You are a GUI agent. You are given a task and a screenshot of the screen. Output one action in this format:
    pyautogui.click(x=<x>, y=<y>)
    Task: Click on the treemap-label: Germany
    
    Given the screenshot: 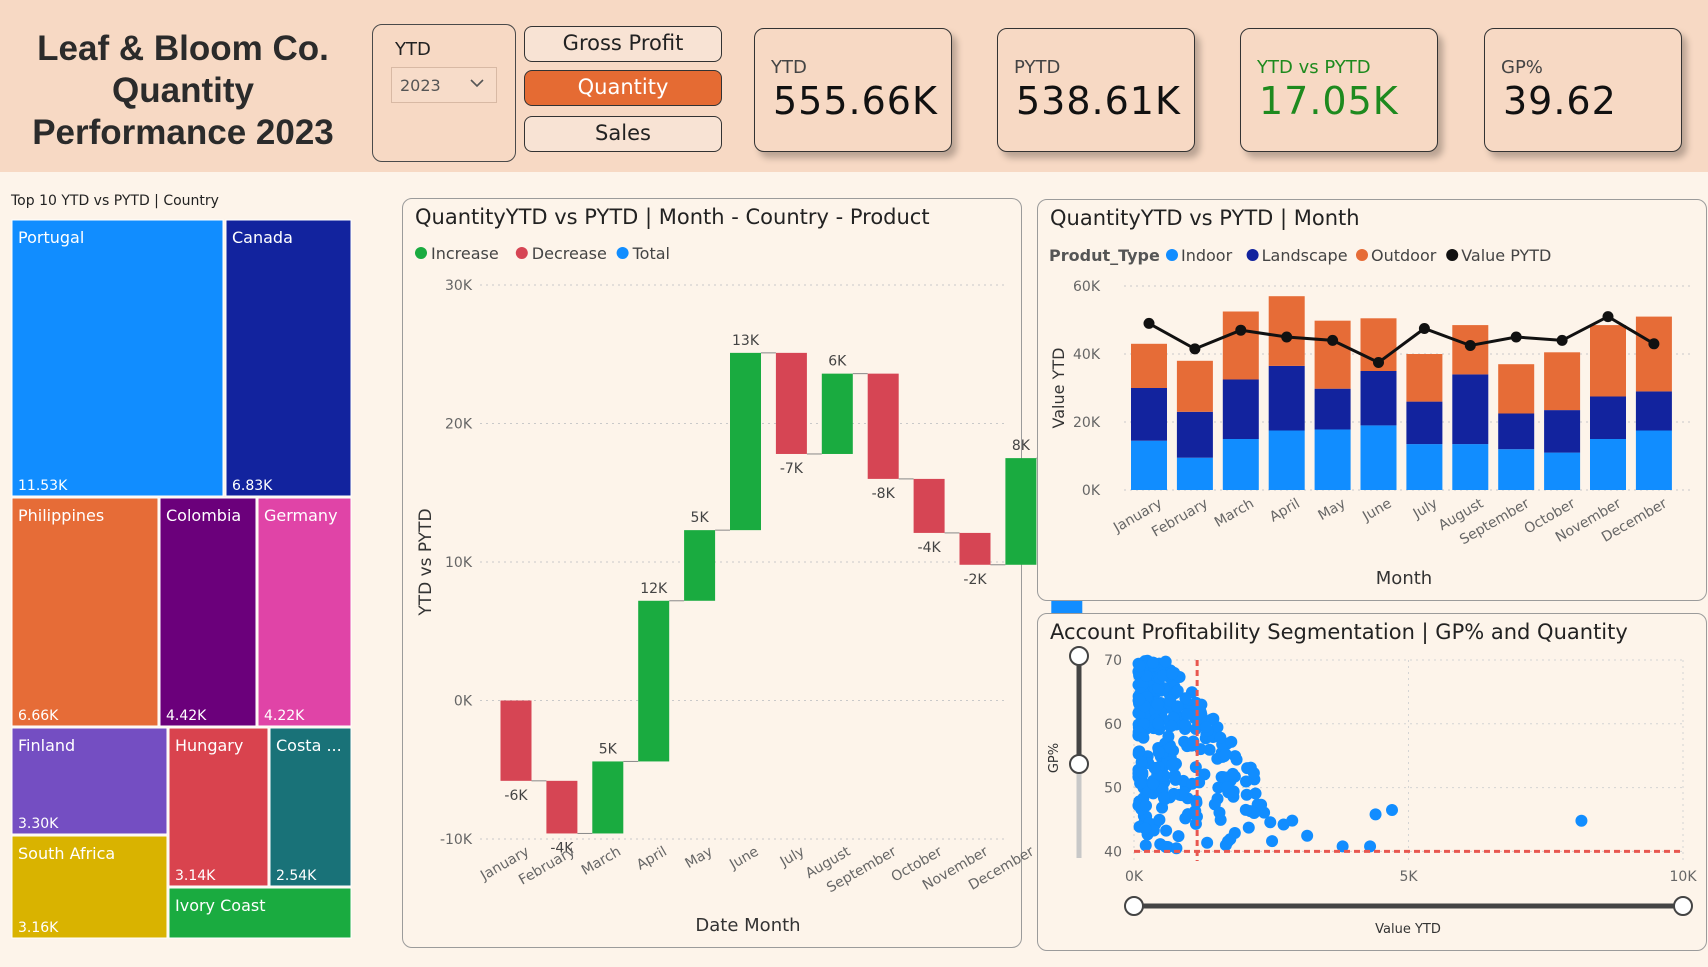 What is the action you would take?
    pyautogui.click(x=301, y=515)
    